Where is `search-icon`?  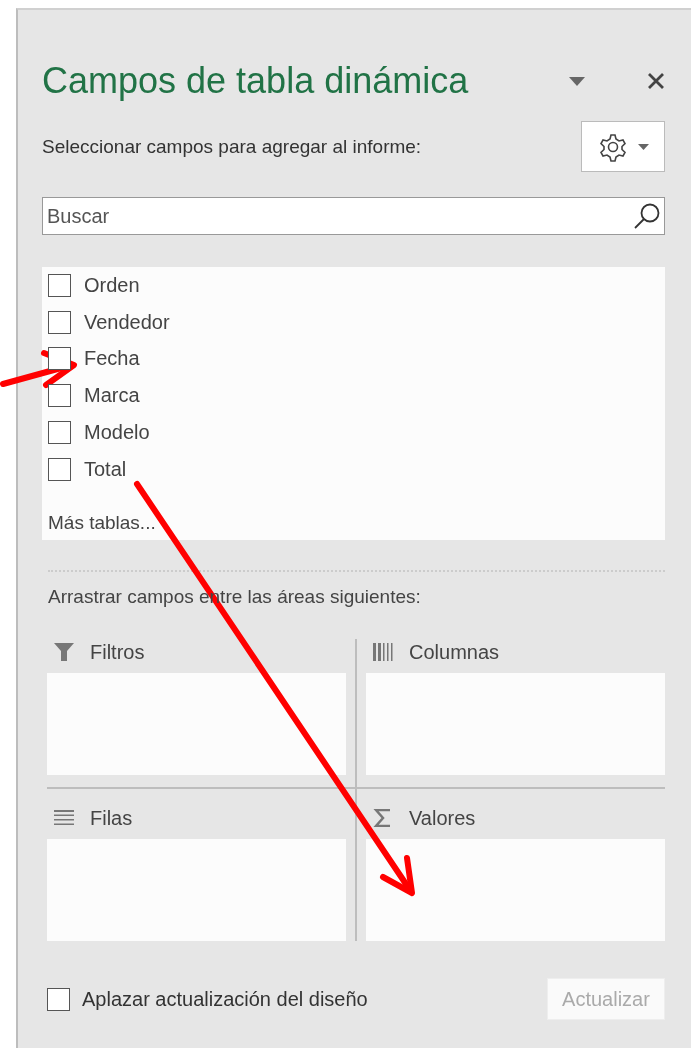
search-icon is located at coordinates (647, 216).